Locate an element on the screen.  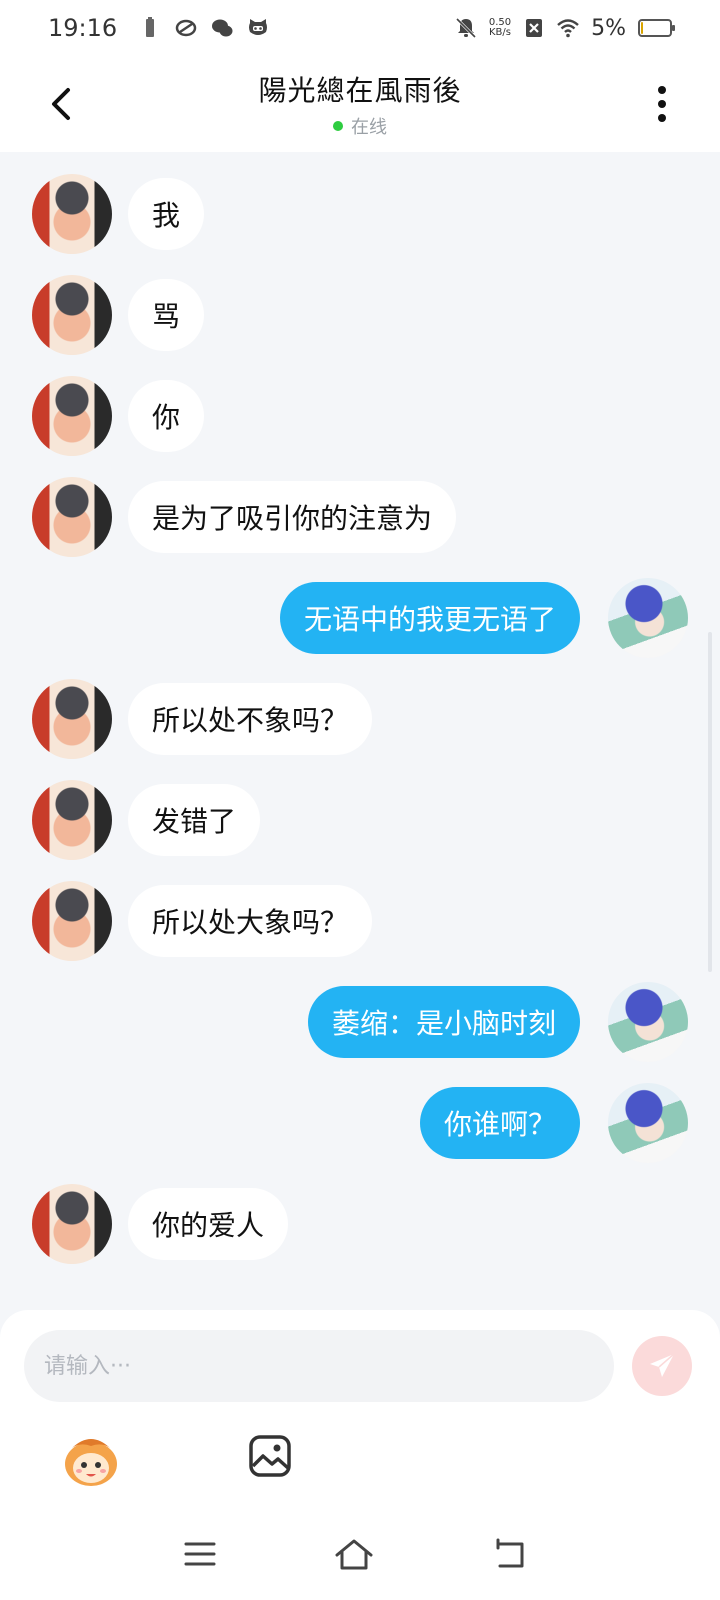
status-bar: 19:16 0.50 KB/s 5% is located at coordinates (360, 28).